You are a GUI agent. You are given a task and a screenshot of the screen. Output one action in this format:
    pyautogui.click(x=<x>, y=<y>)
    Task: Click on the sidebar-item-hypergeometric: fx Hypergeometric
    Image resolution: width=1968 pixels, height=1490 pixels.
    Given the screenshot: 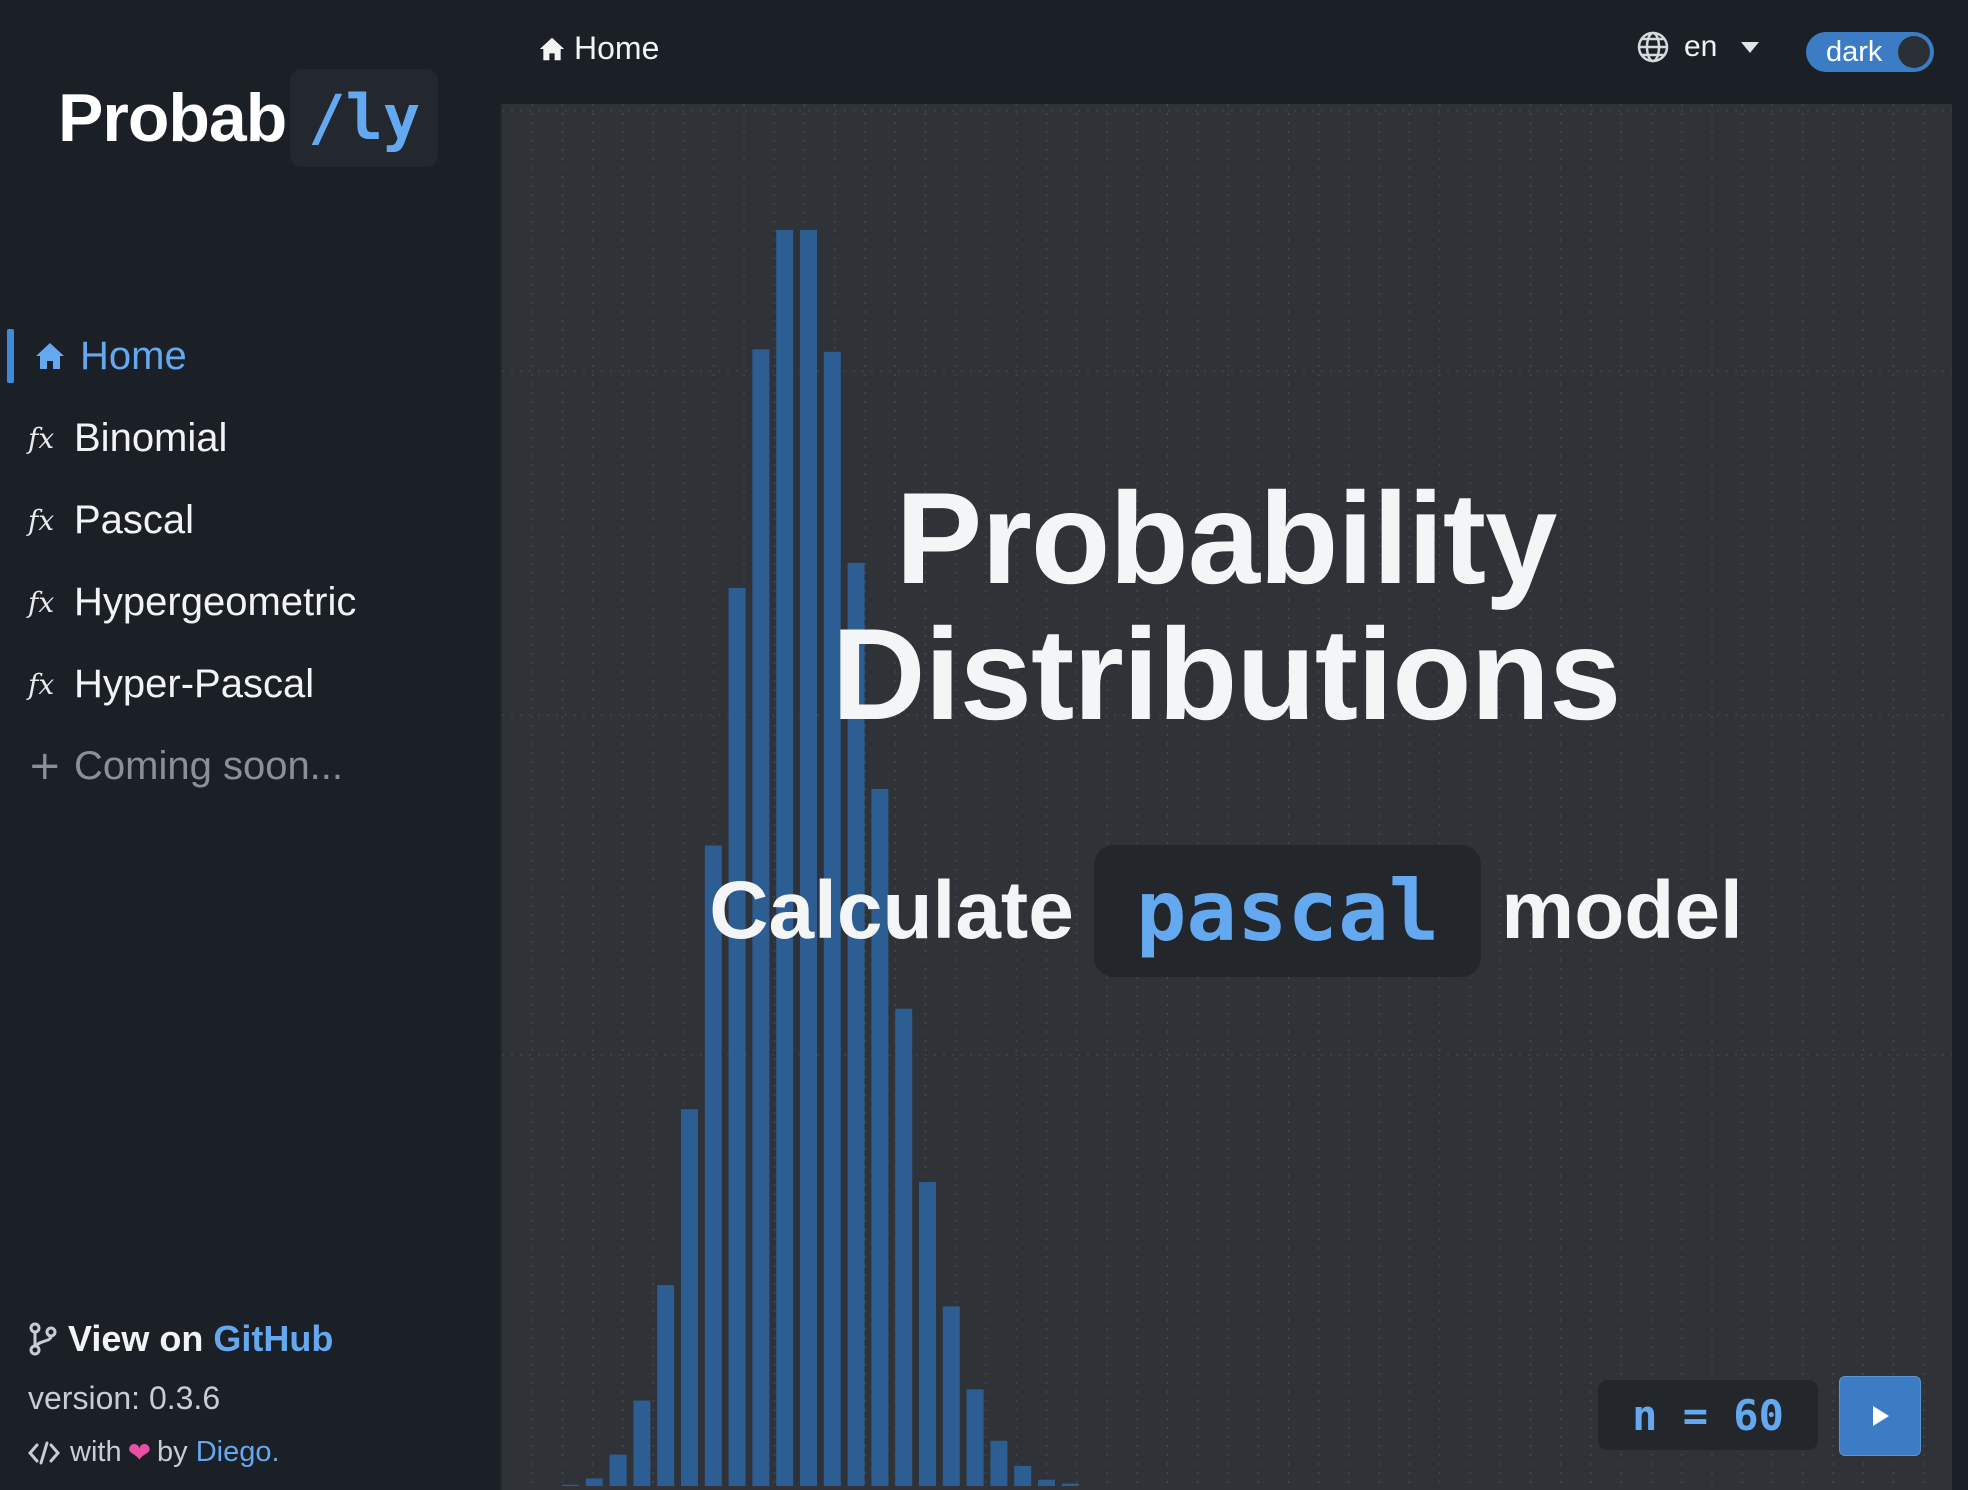 What is the action you would take?
    pyautogui.click(x=250, y=602)
    